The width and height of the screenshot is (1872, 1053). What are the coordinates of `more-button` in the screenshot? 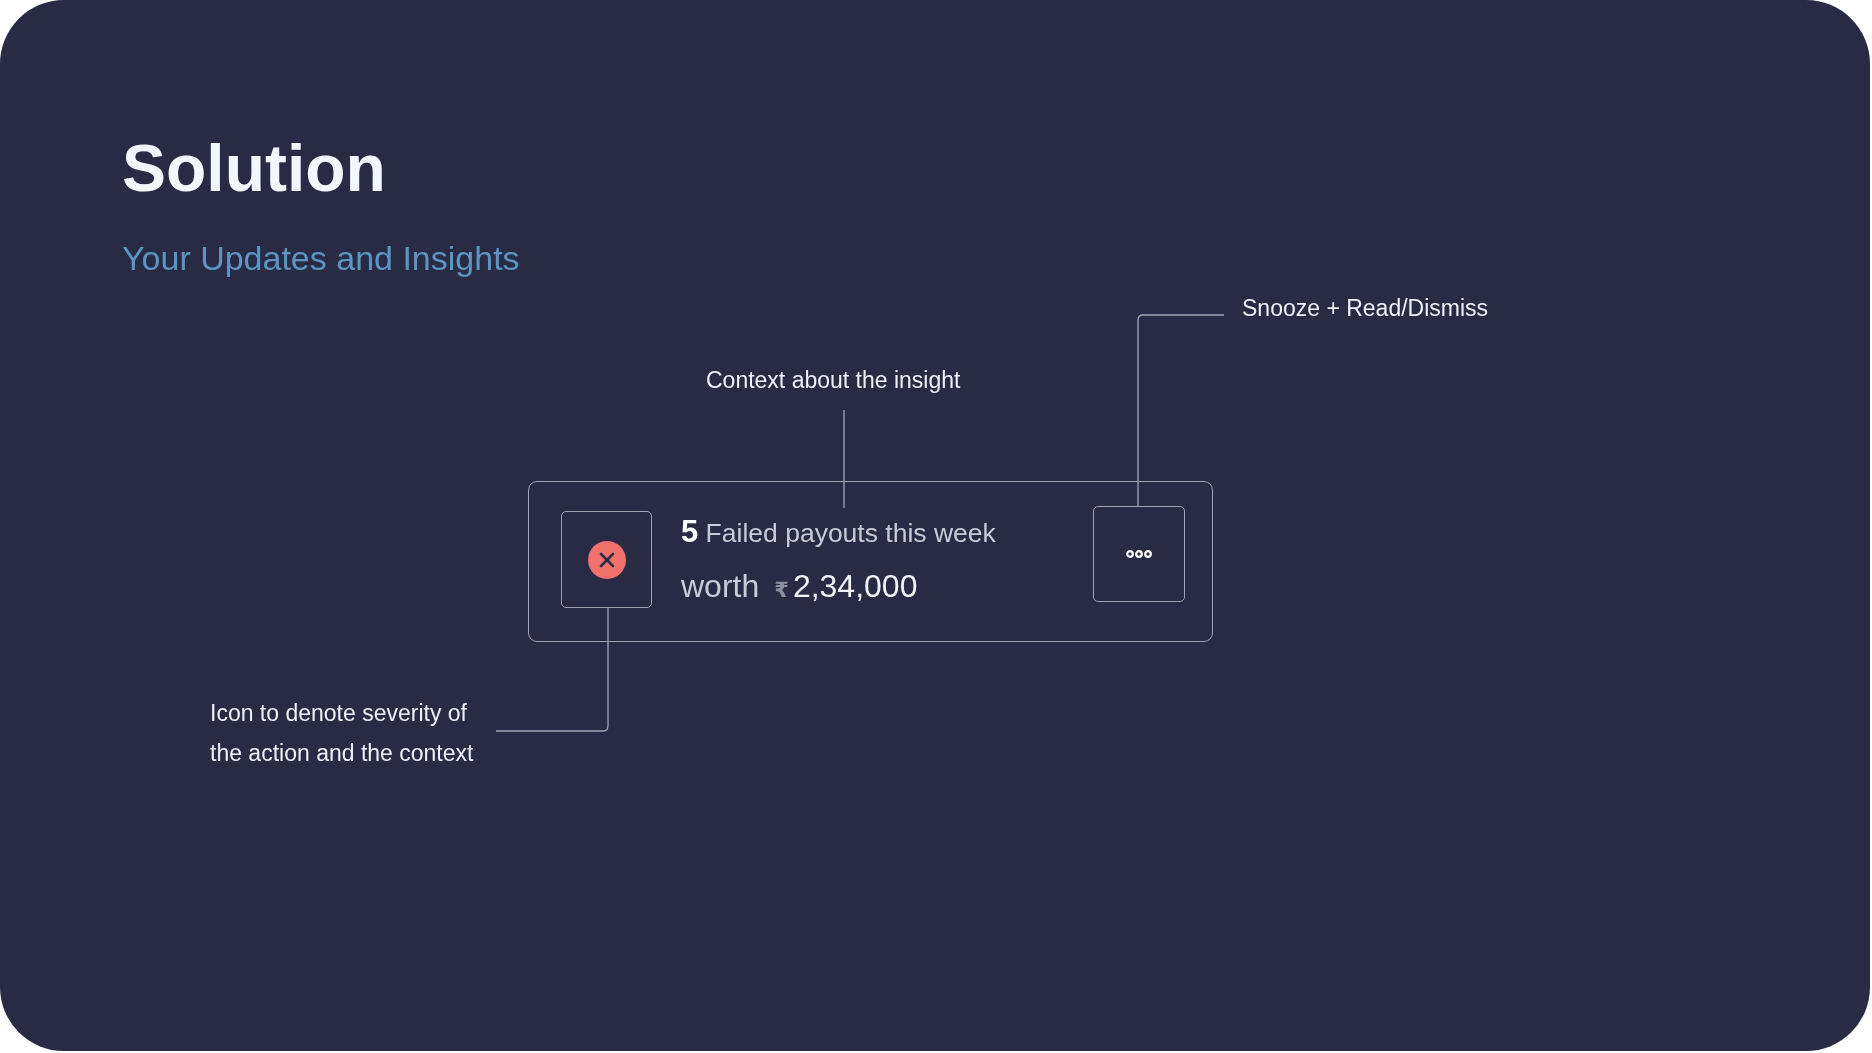 It's located at (1139, 554).